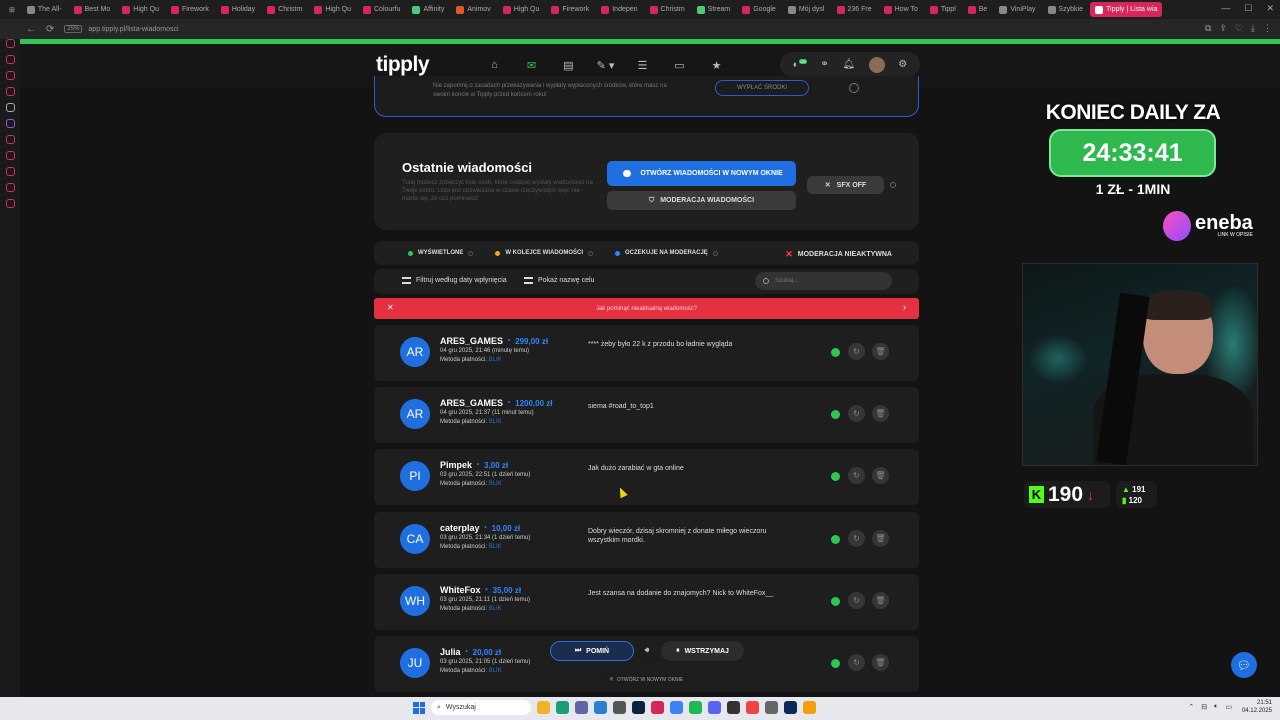  I want to click on wallet-icon: ▤, so click(568, 65).